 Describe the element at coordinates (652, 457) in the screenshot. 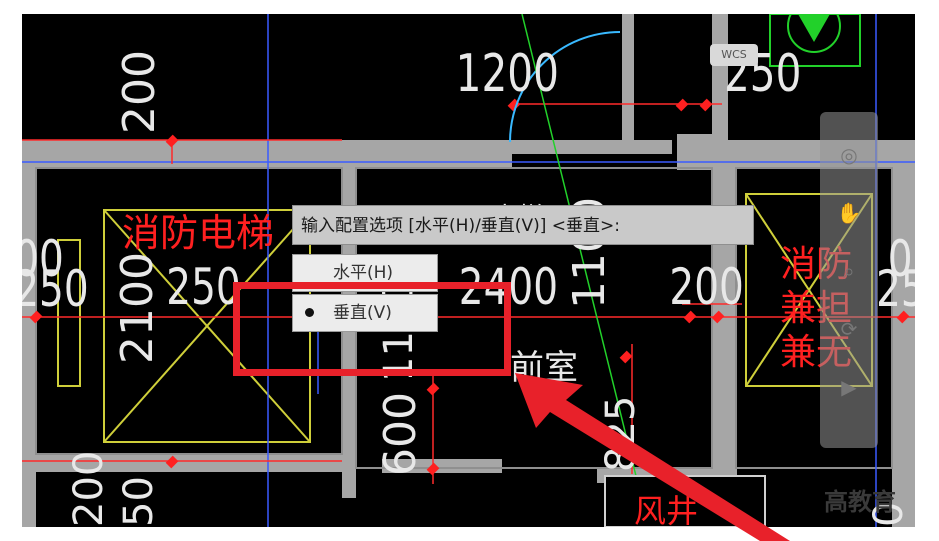

I see `annotation-arrow` at that location.